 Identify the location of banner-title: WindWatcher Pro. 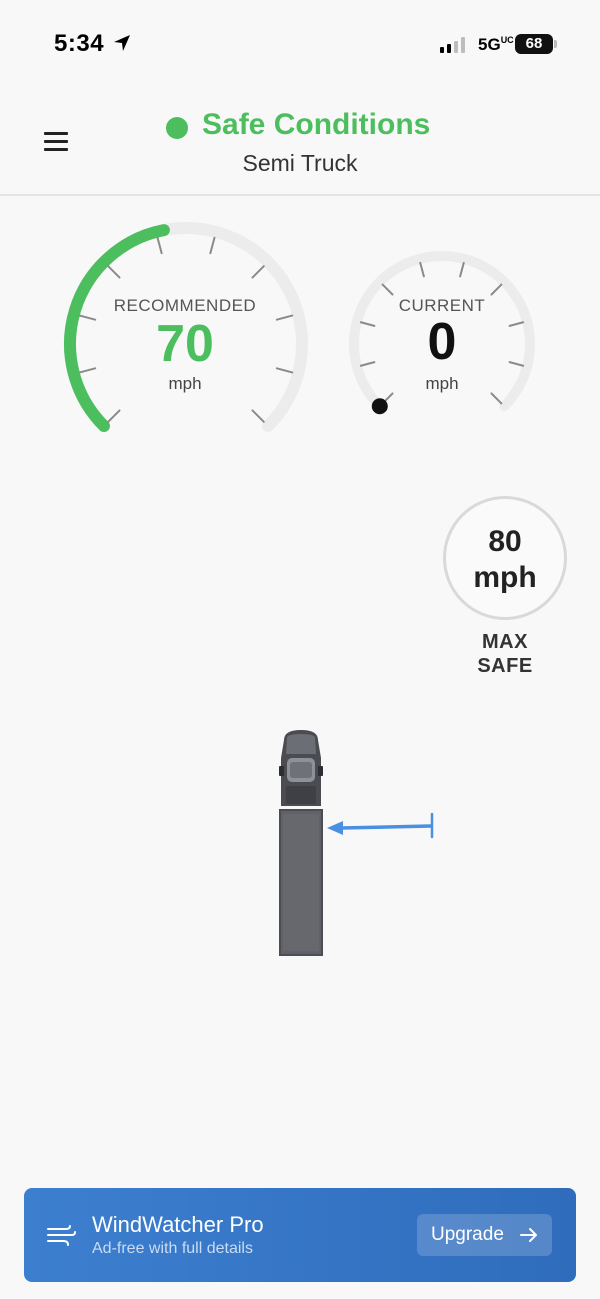
(178, 1224).